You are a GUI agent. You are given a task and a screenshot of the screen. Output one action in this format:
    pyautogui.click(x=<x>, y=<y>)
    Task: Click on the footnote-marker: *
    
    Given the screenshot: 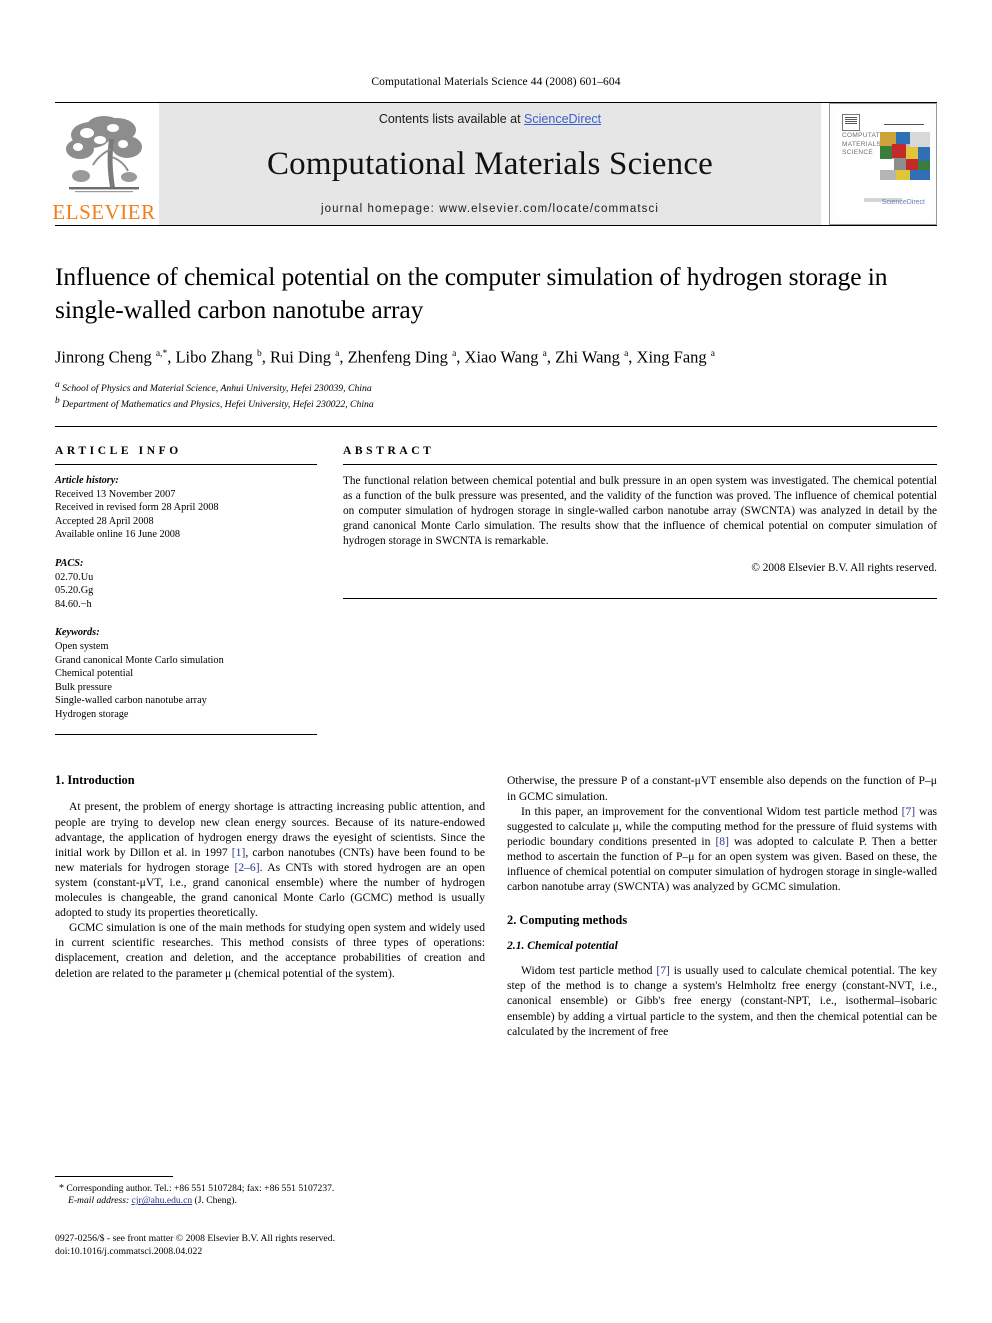 What is the action you would take?
    pyautogui.click(x=61, y=1188)
    